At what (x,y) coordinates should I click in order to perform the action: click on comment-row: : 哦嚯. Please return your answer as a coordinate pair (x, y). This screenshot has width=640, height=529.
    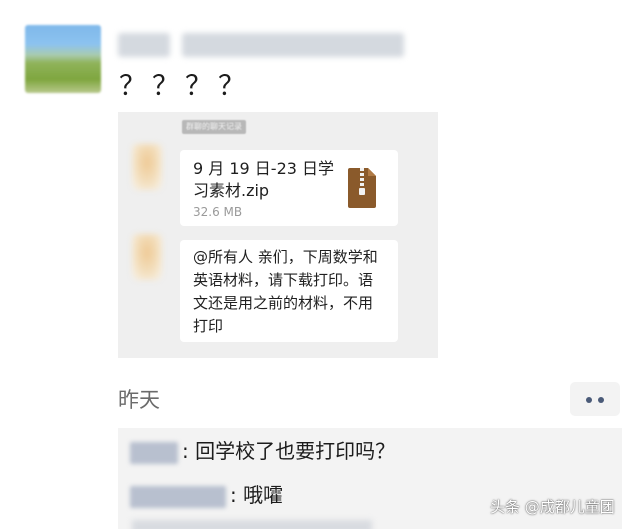
    Looking at the image, I should click on (206, 495).